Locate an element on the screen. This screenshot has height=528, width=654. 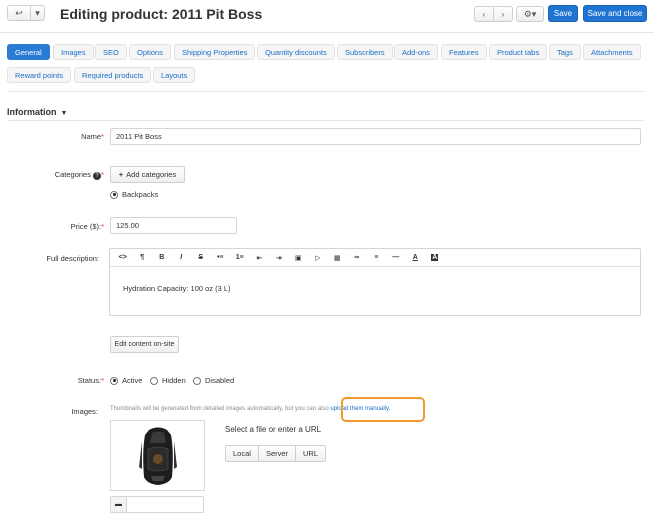
gear-icon: ⚙▾ is located at coordinates (530, 14).